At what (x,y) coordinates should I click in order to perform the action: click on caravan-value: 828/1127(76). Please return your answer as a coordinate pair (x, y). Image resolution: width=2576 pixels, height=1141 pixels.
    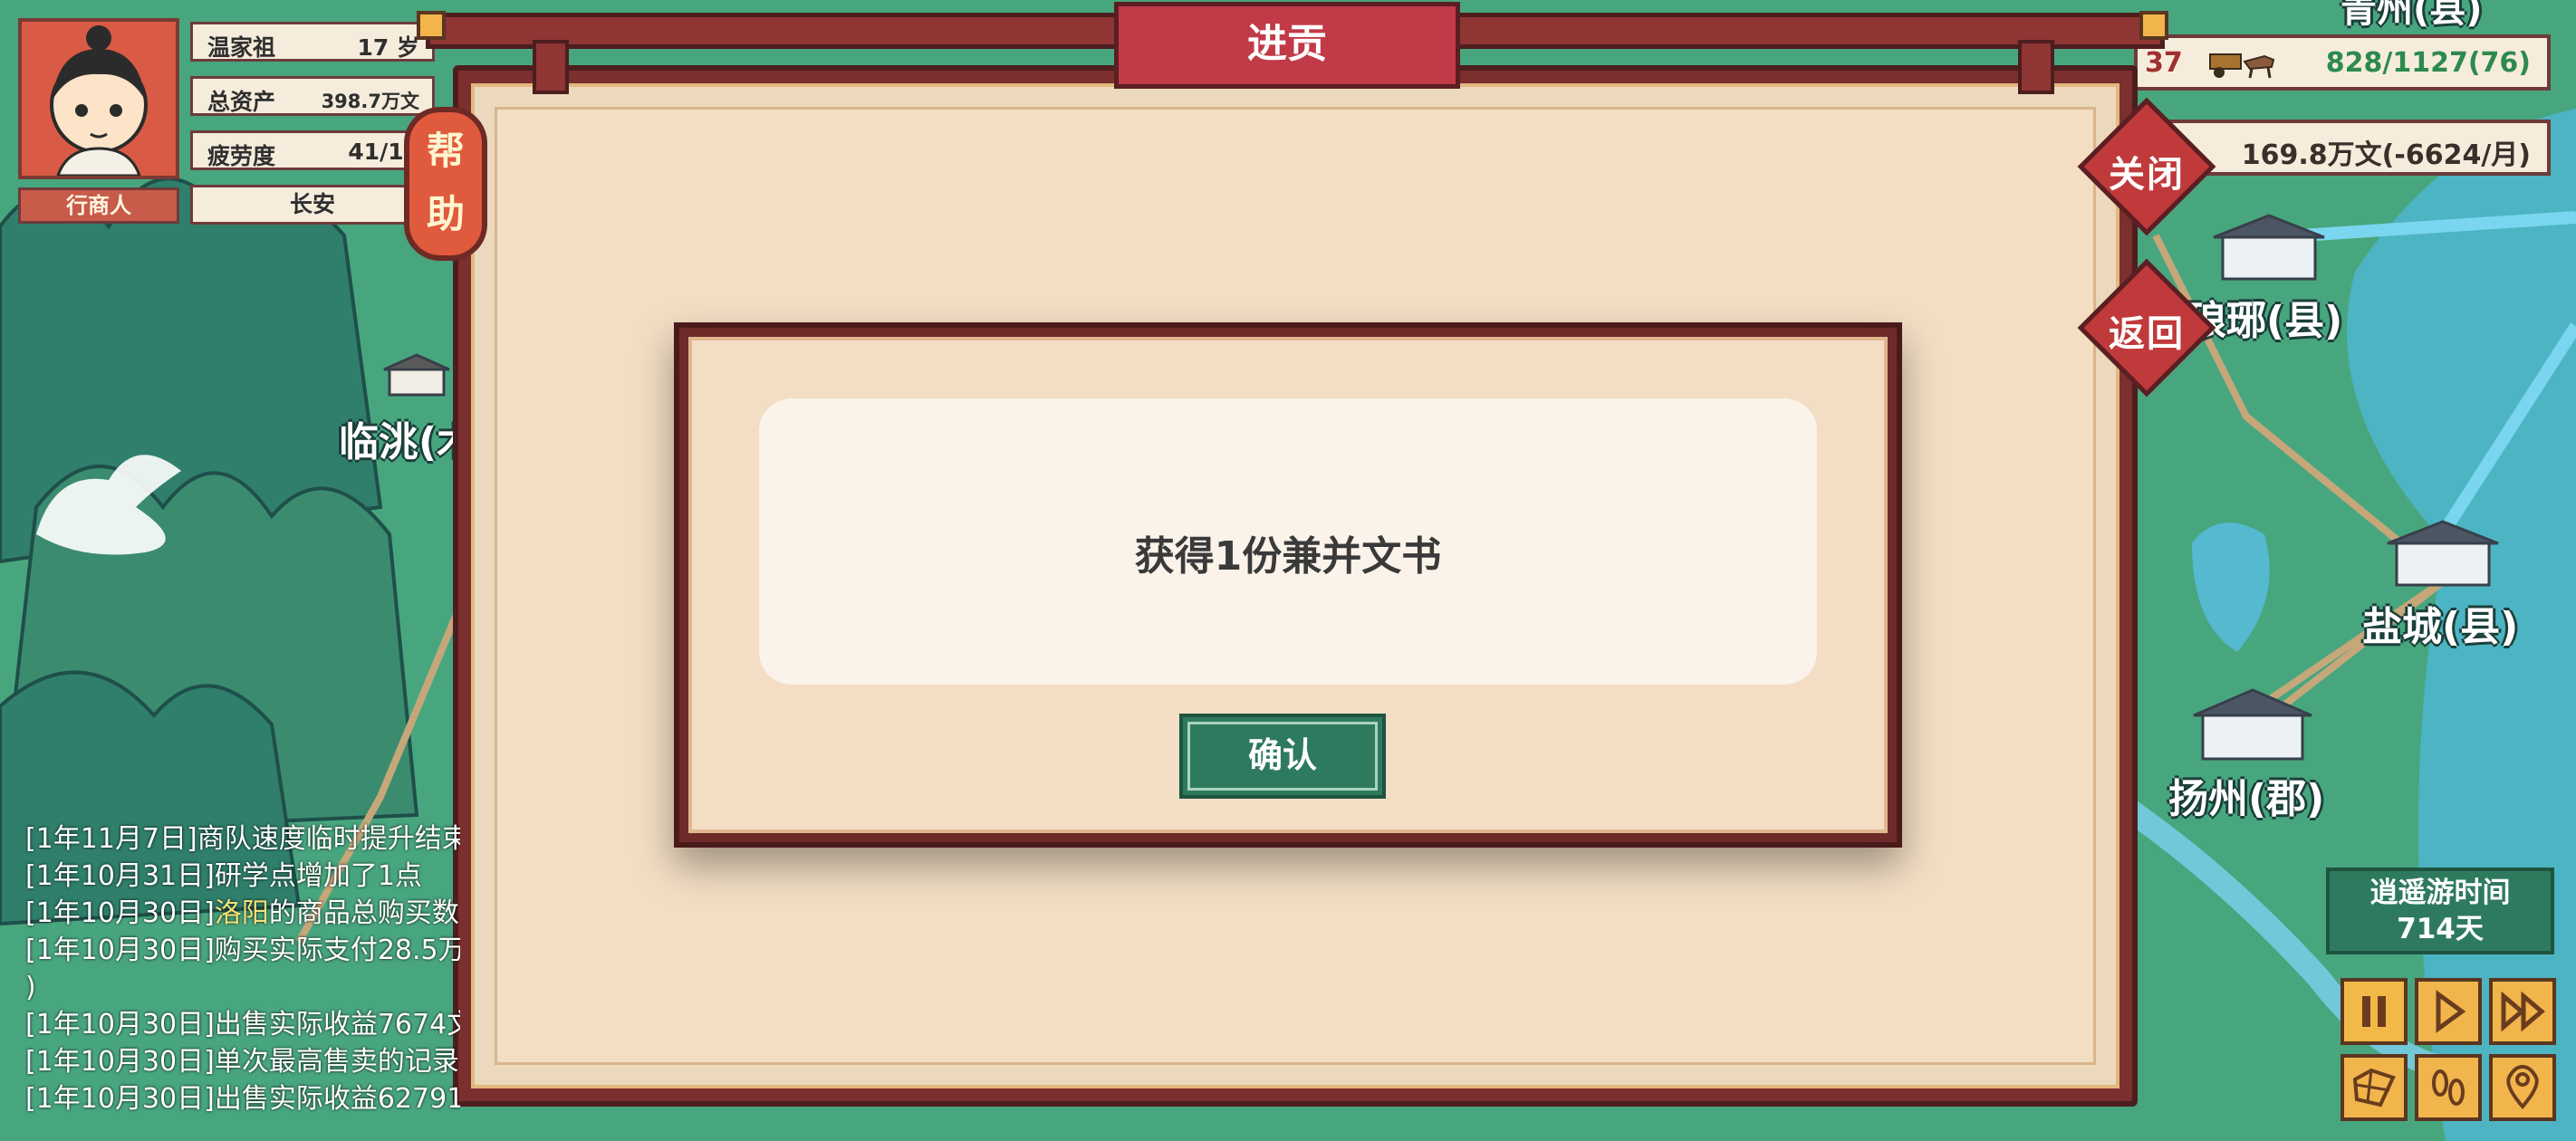
    Looking at the image, I should click on (2428, 63).